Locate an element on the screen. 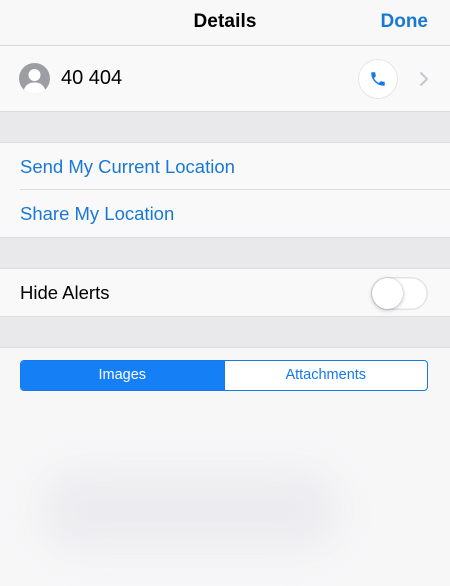 This screenshot has width=450, height=586. contact-name: 40 404 is located at coordinates (92, 78).